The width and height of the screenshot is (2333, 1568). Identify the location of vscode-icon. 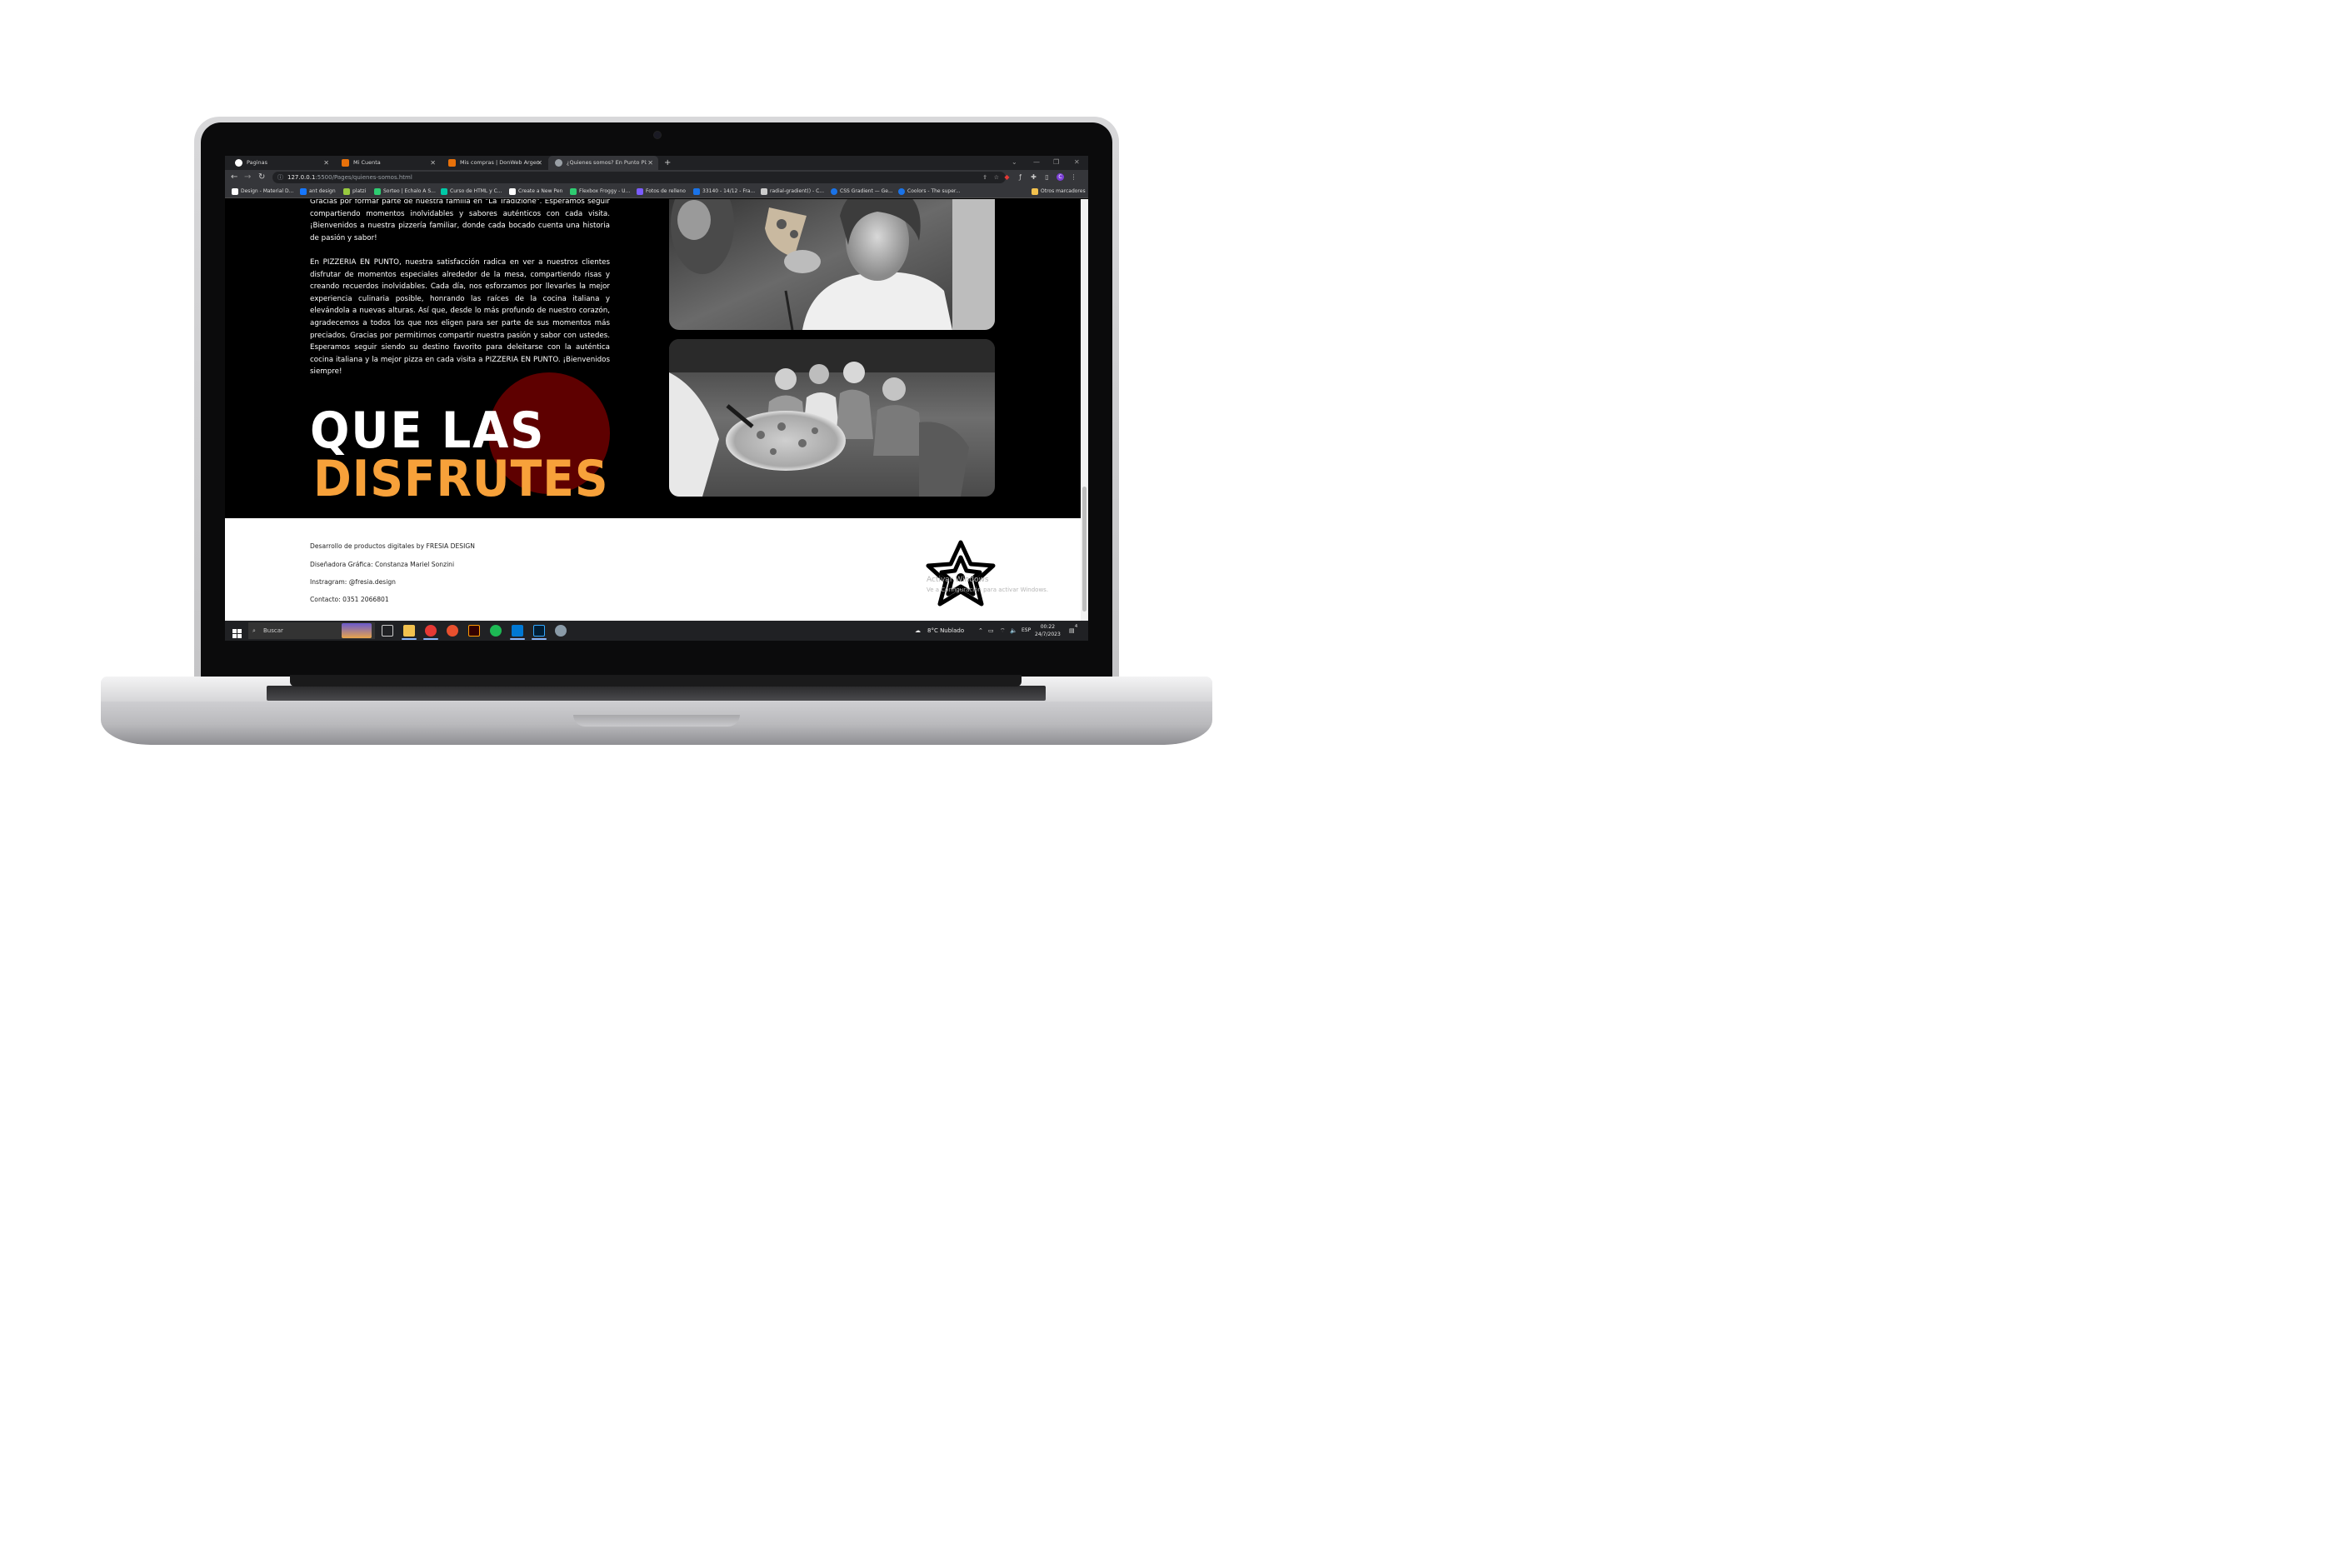
(517, 631).